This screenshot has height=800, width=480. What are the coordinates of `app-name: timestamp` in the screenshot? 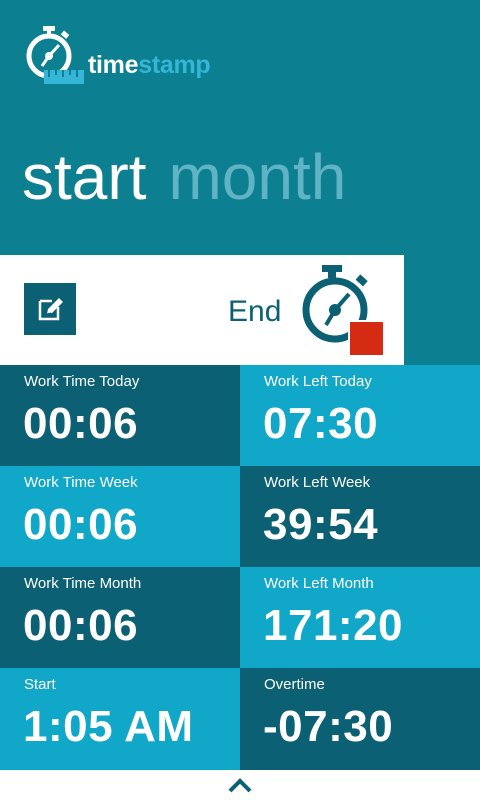 It's located at (149, 65).